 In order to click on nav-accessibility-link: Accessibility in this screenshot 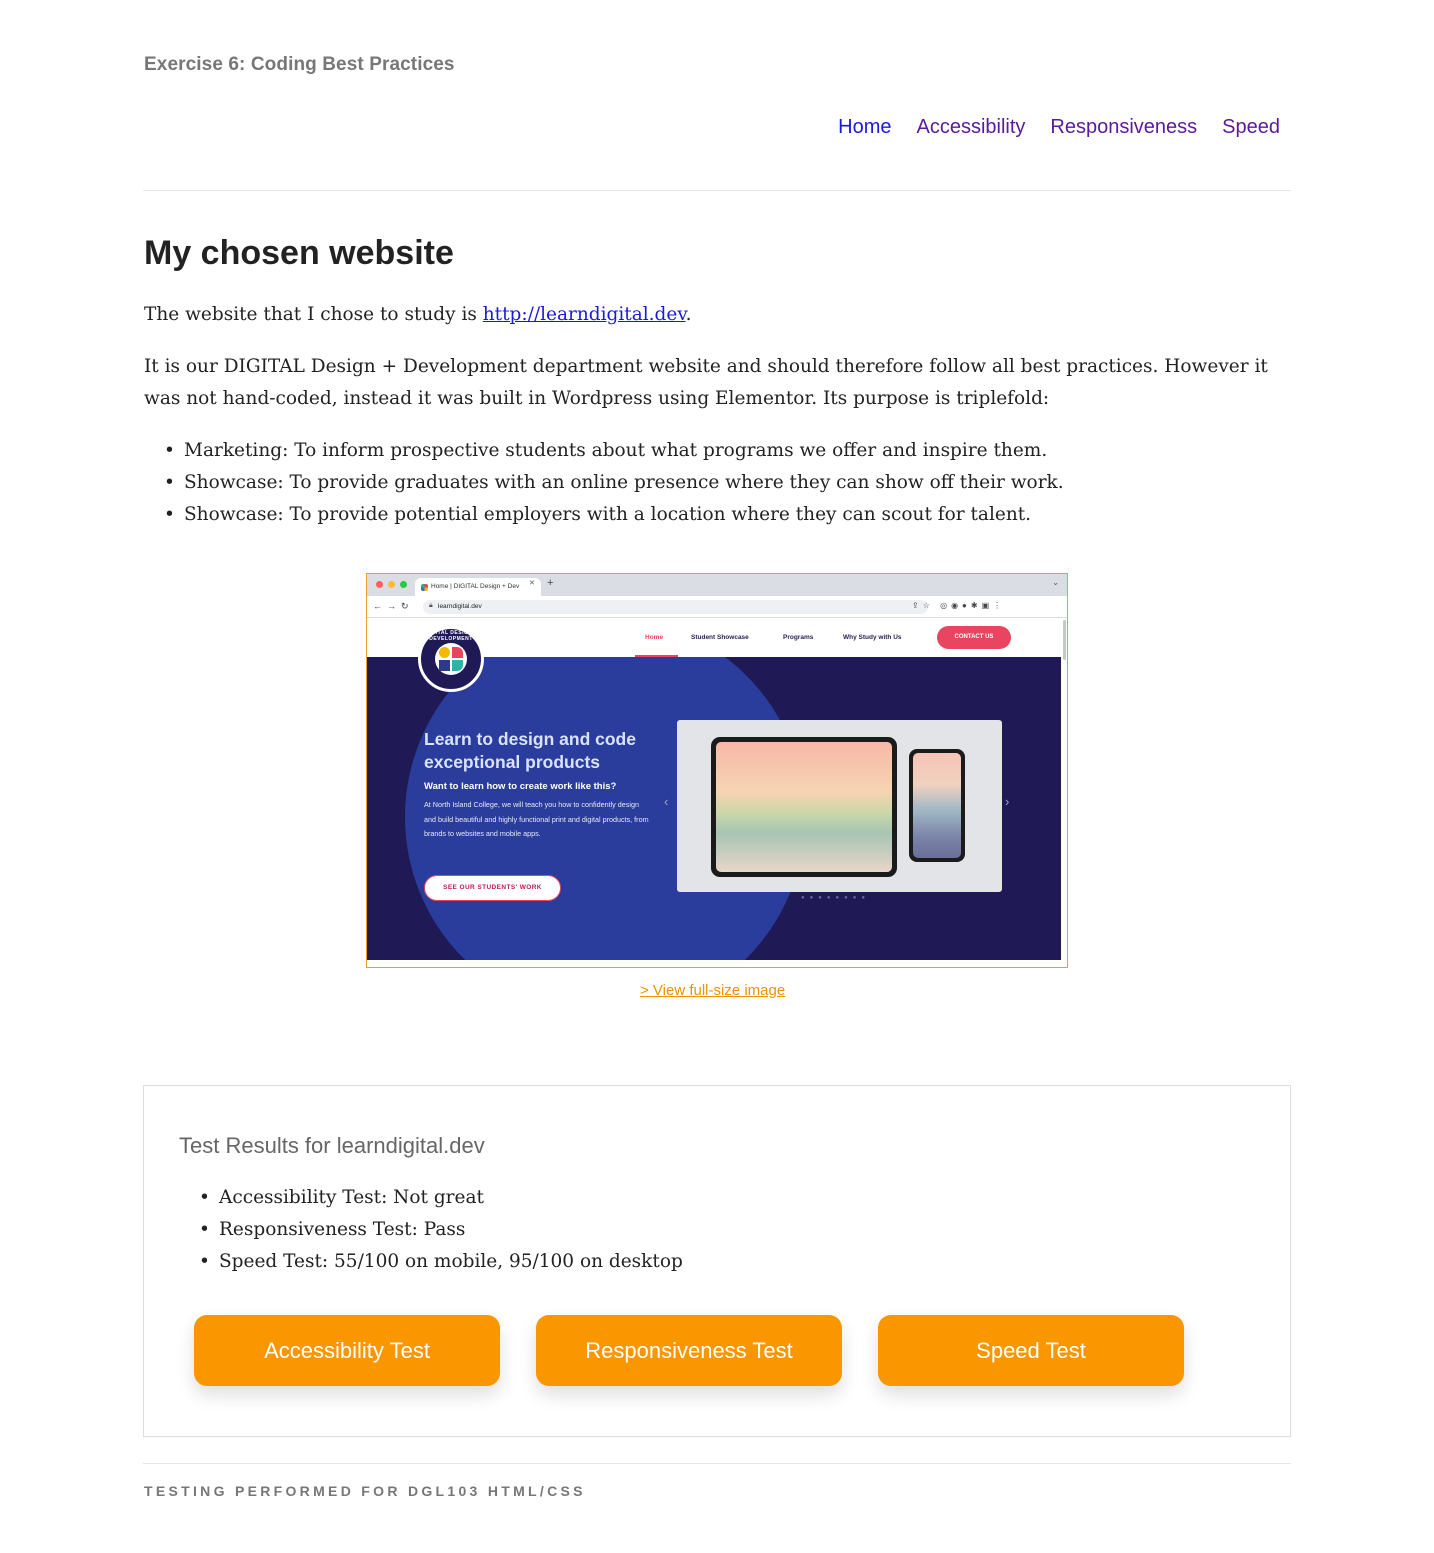, I will do `click(970, 127)`.